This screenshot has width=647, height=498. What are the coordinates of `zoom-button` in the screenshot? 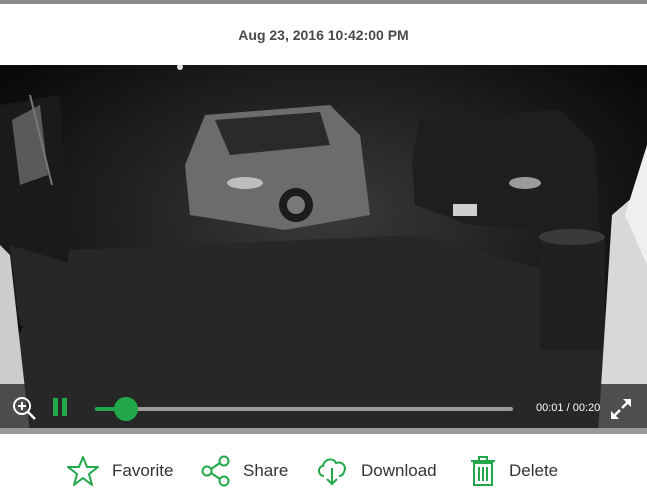 It's located at (24, 408).